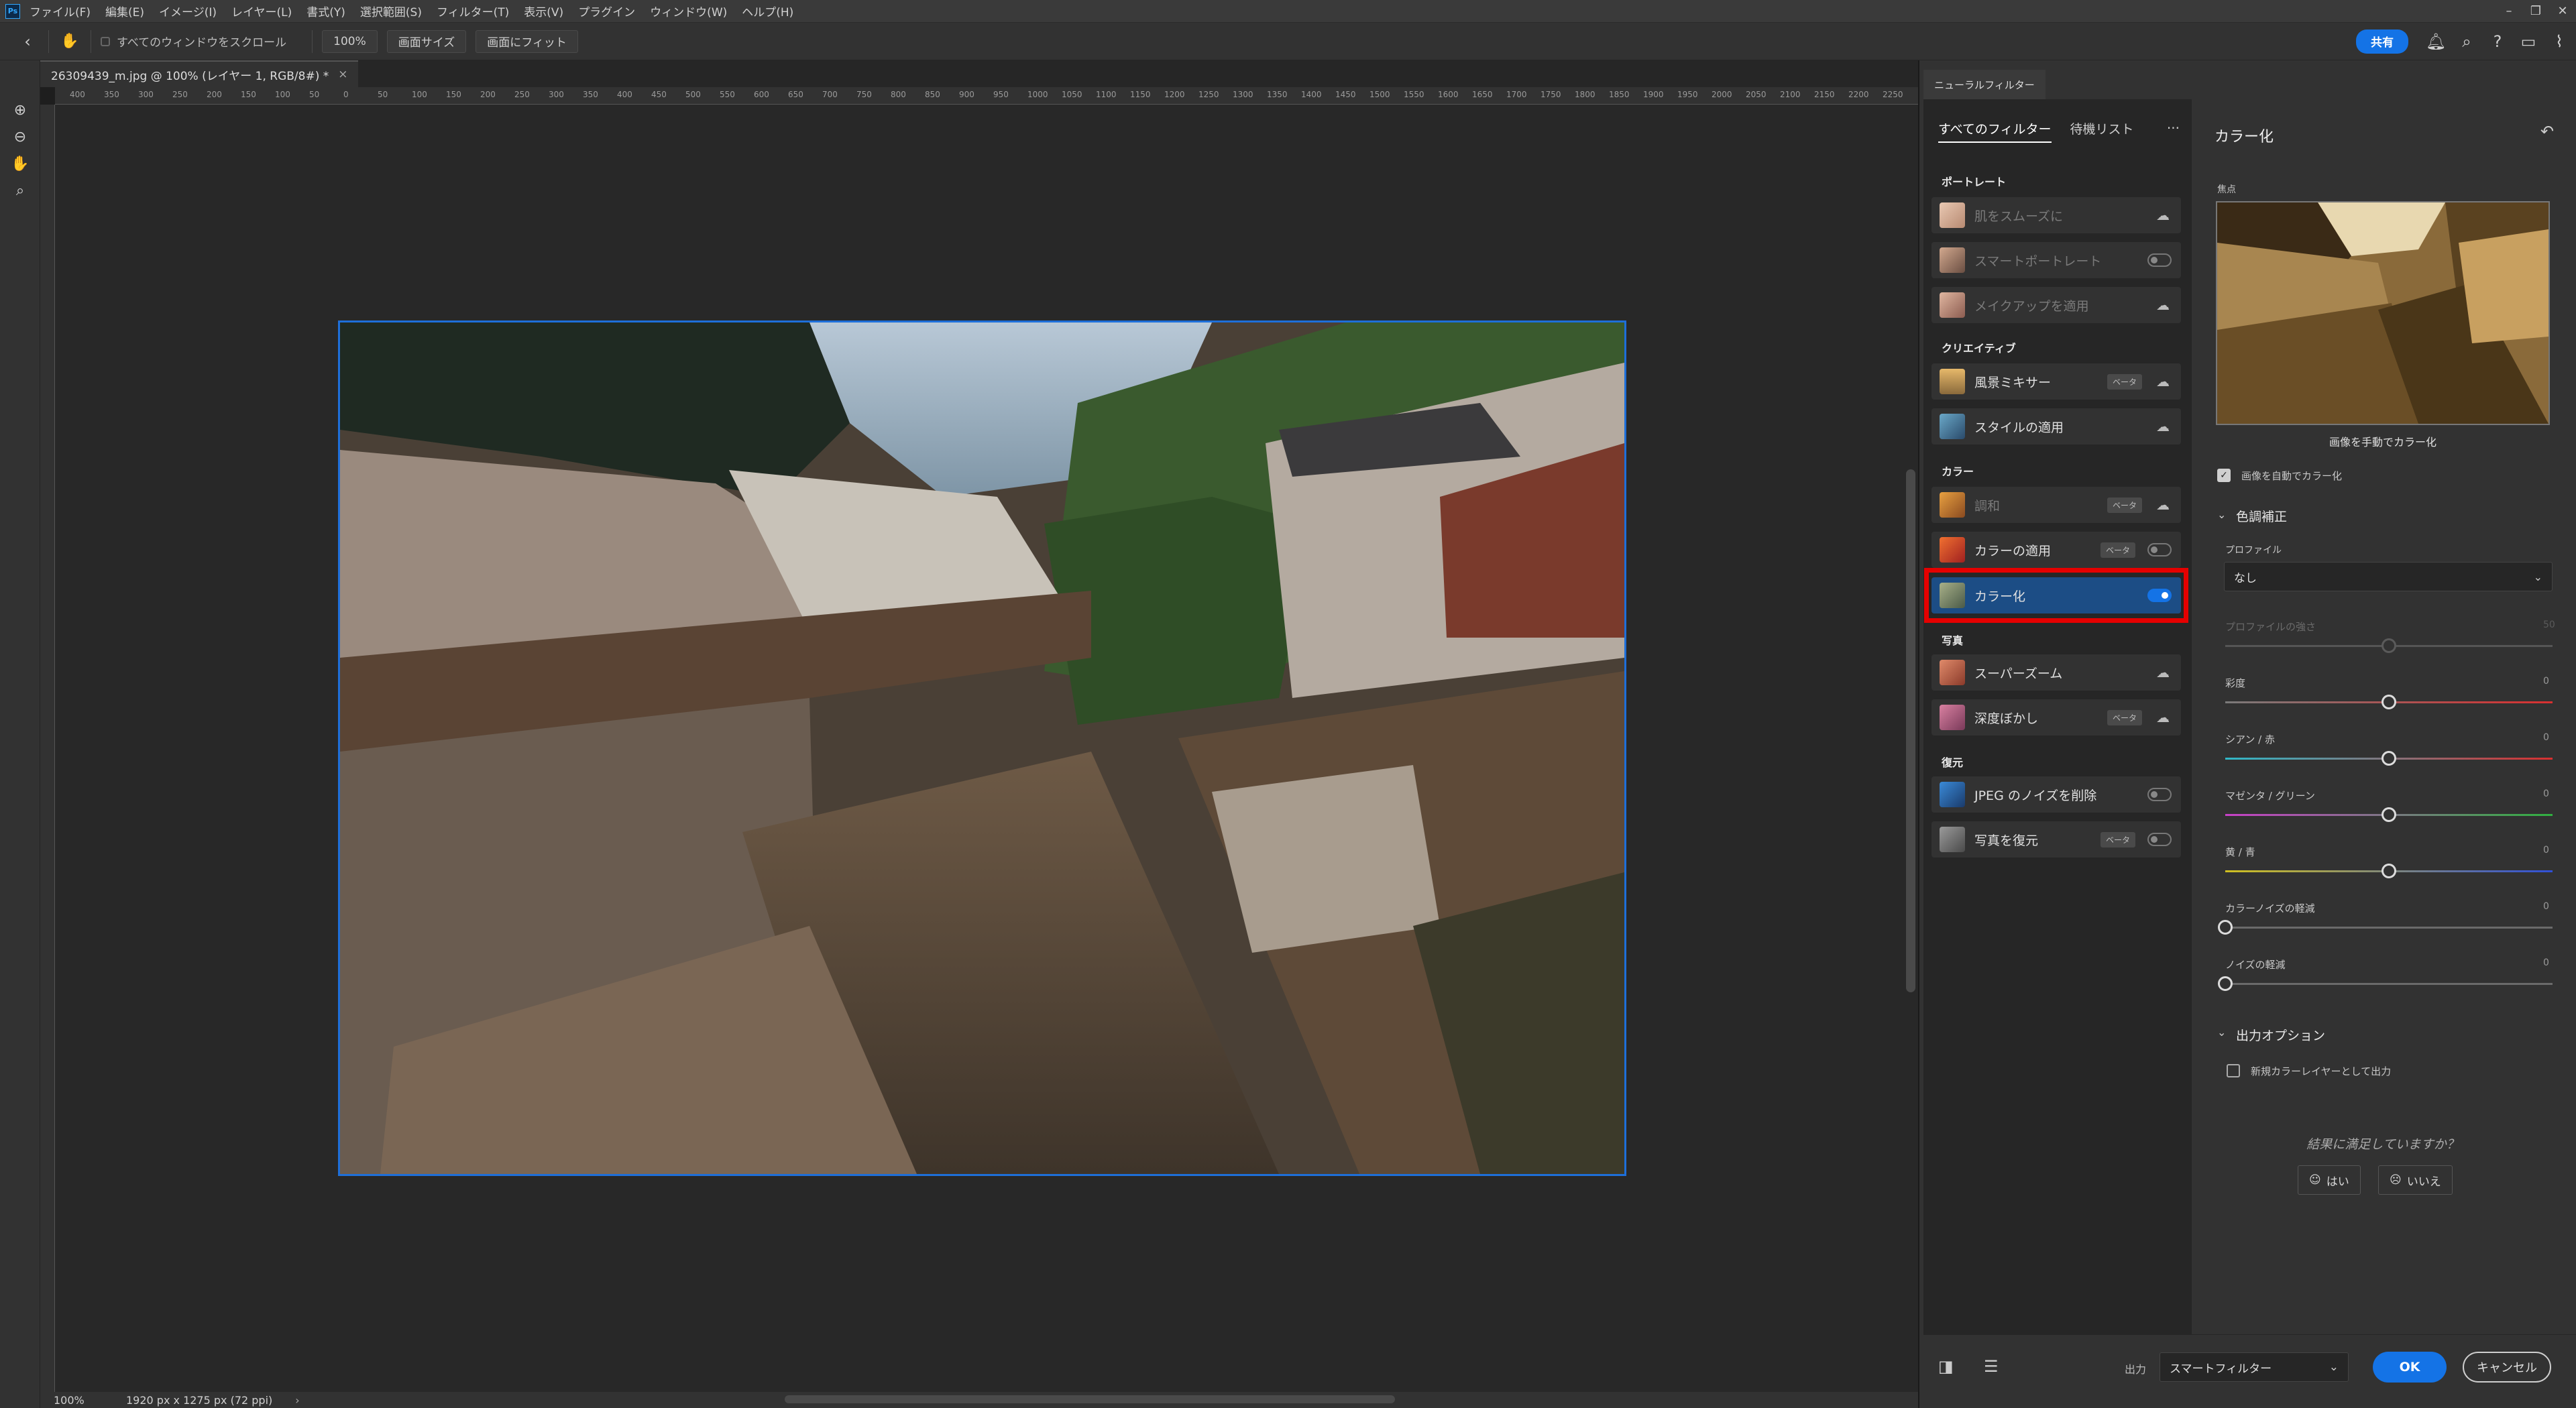  What do you see at coordinates (1090, 1399) in the screenshot?
I see `horizontal-scroll-thumb` at bounding box center [1090, 1399].